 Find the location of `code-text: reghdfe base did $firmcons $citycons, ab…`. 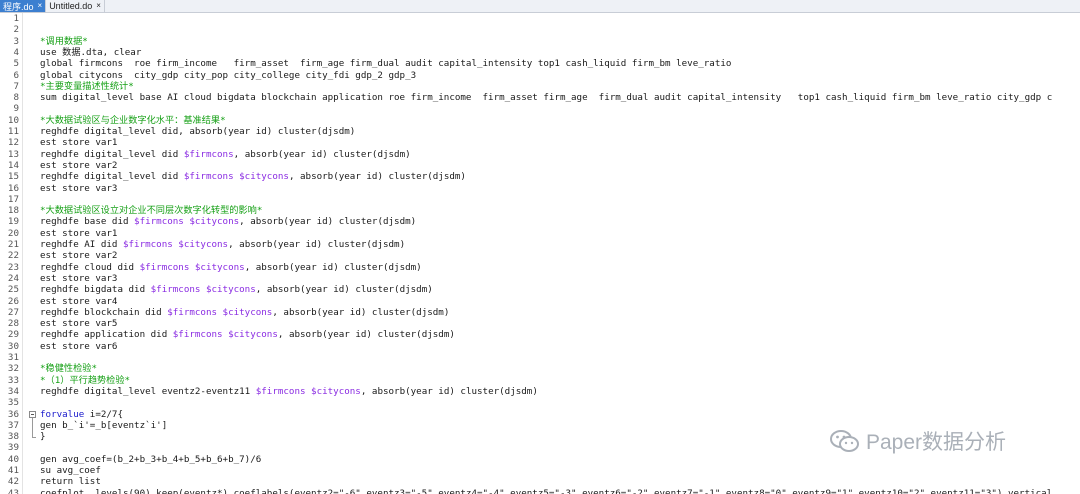

code-text: reghdfe base did $firmcons $citycons, ab… is located at coordinates (228, 221).